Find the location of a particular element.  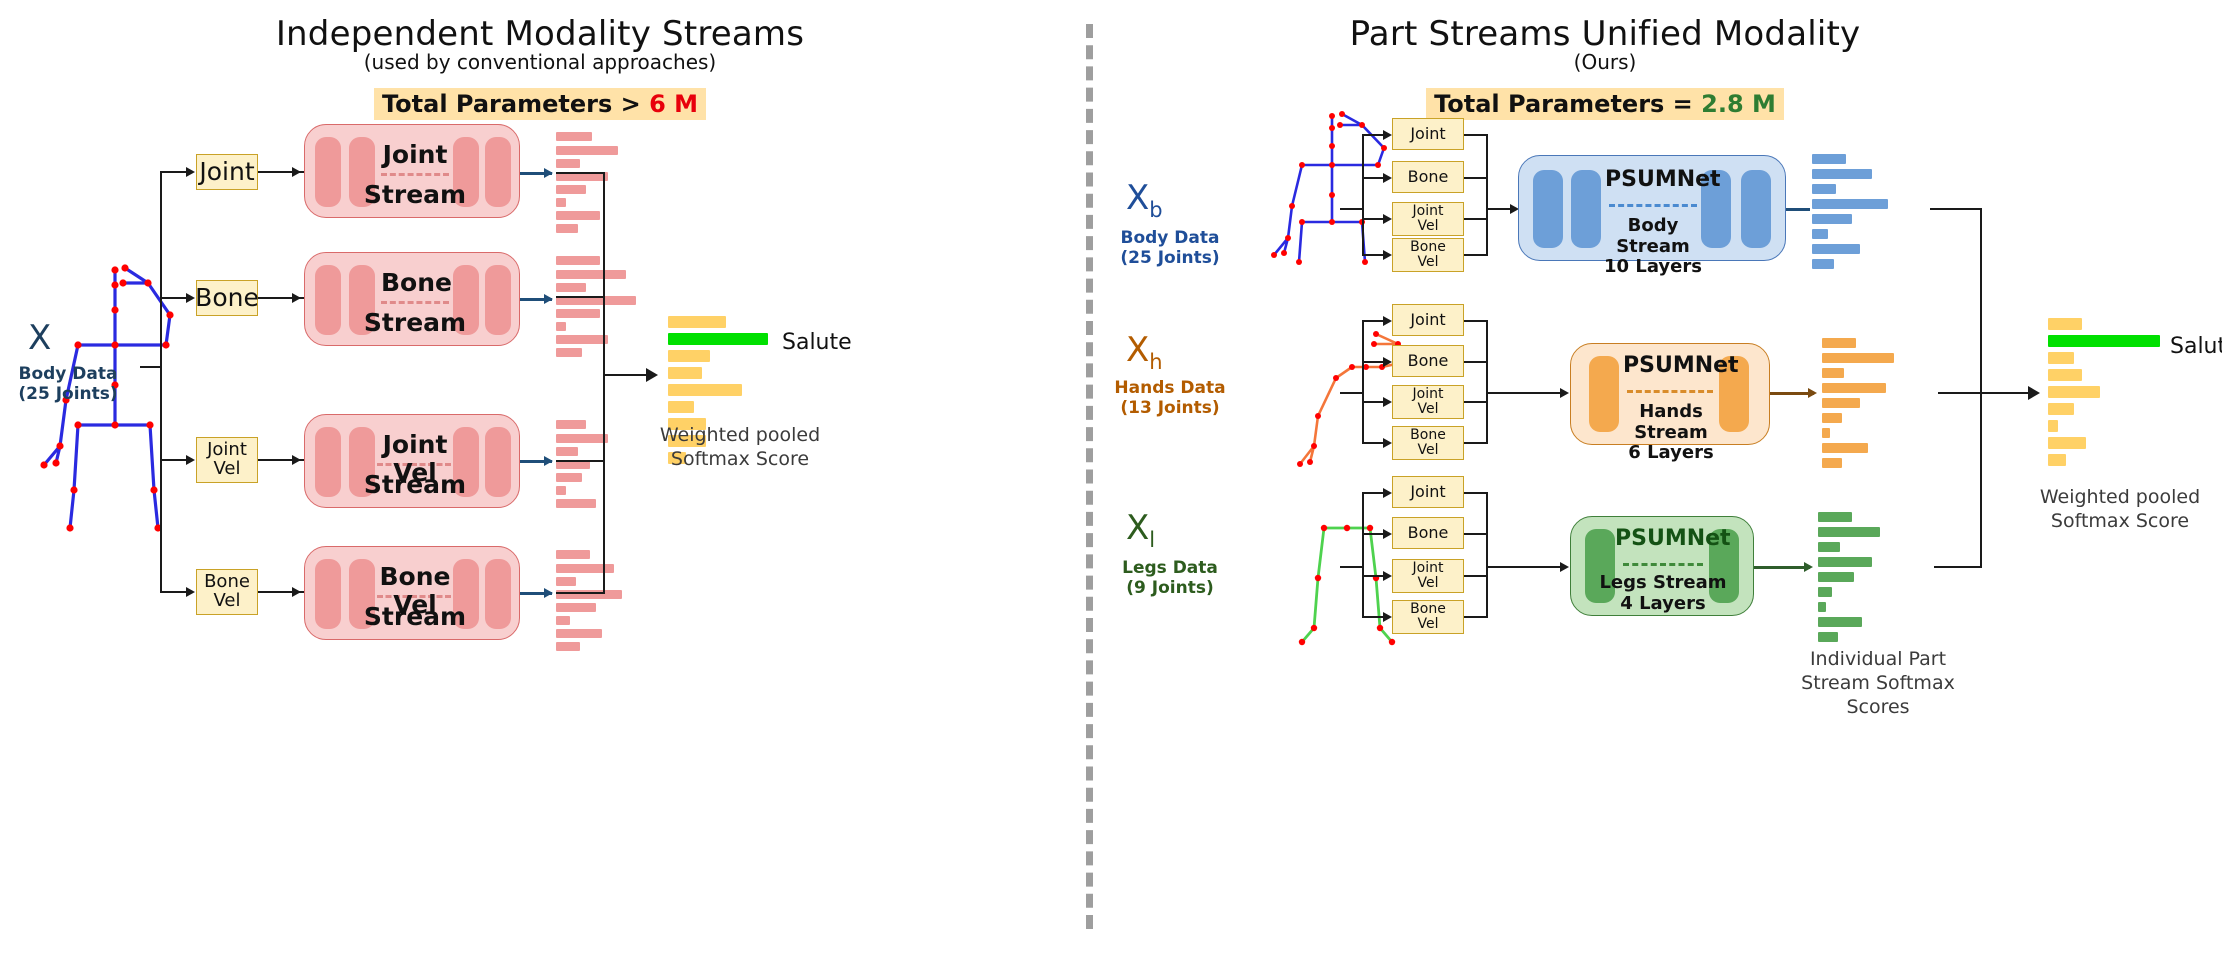

right-row-0-caption: Body Data (25 Joints) is located at coordinates (1170, 248).